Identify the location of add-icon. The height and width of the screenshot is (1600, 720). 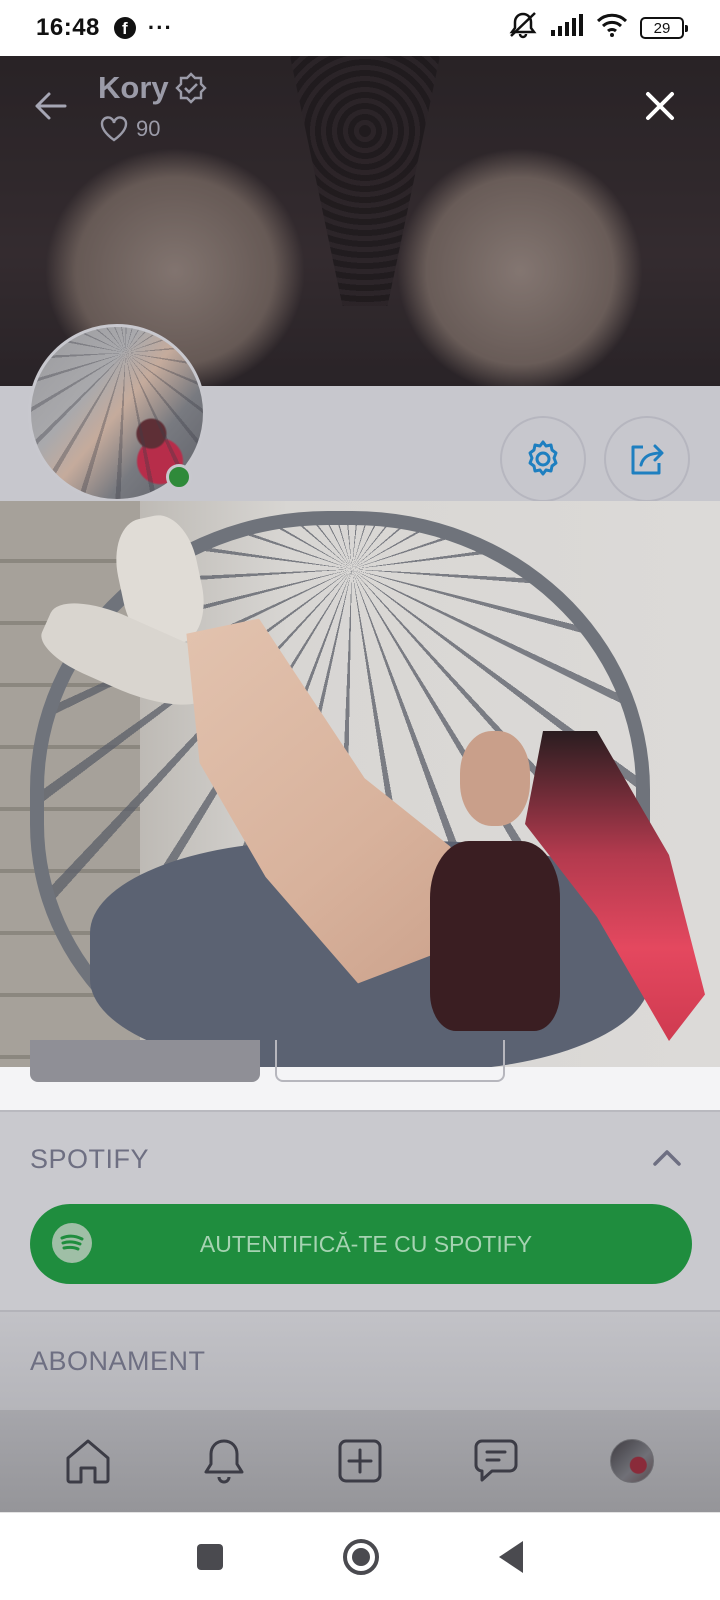
(360, 1461).